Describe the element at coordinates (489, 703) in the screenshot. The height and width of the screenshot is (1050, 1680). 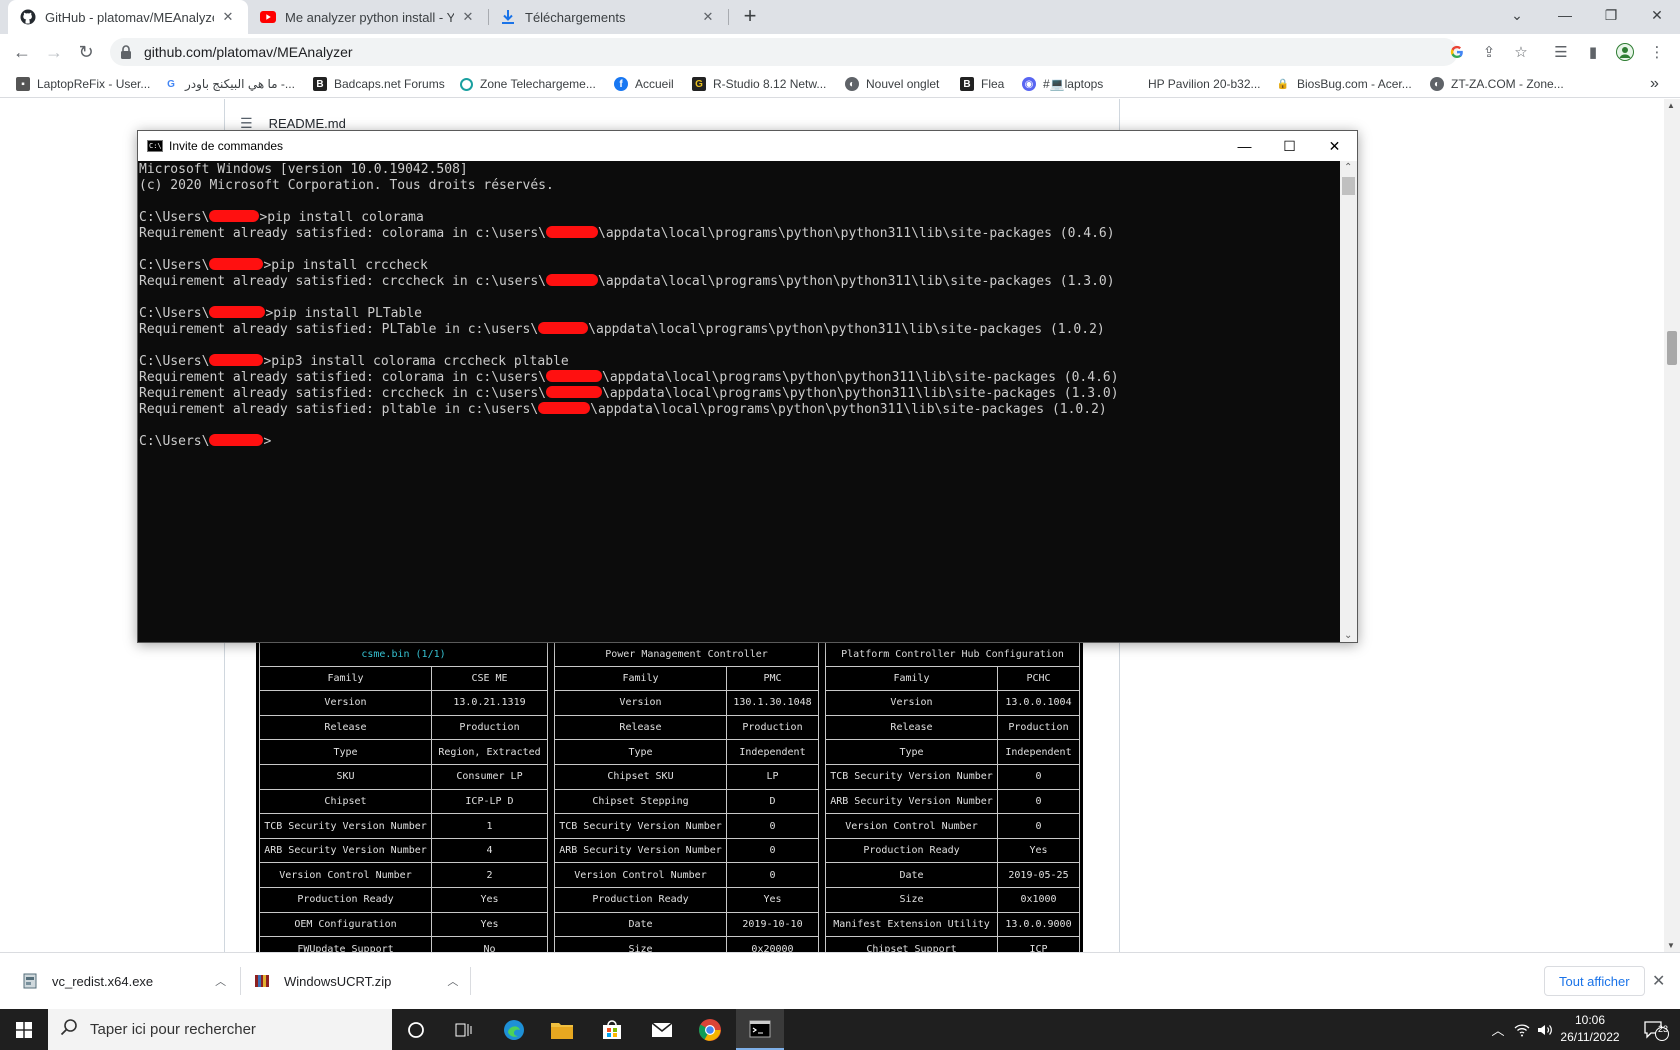
I see `table-value-cell: 13.0.21.1319` at that location.